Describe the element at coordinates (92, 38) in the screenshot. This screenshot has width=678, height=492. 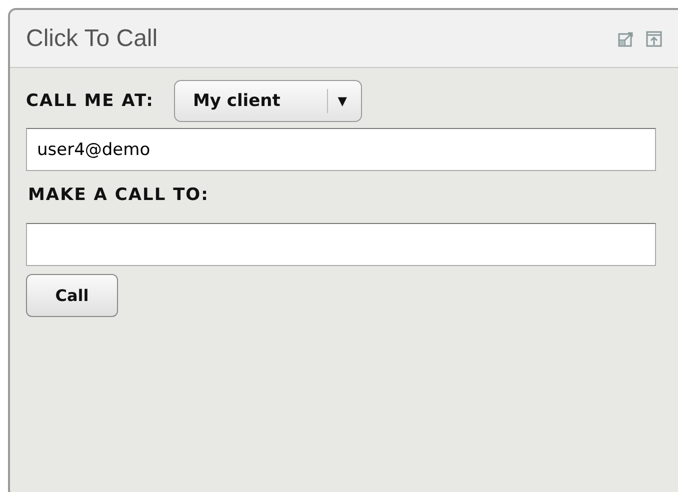
I see `window-title: Click To Call` at that location.